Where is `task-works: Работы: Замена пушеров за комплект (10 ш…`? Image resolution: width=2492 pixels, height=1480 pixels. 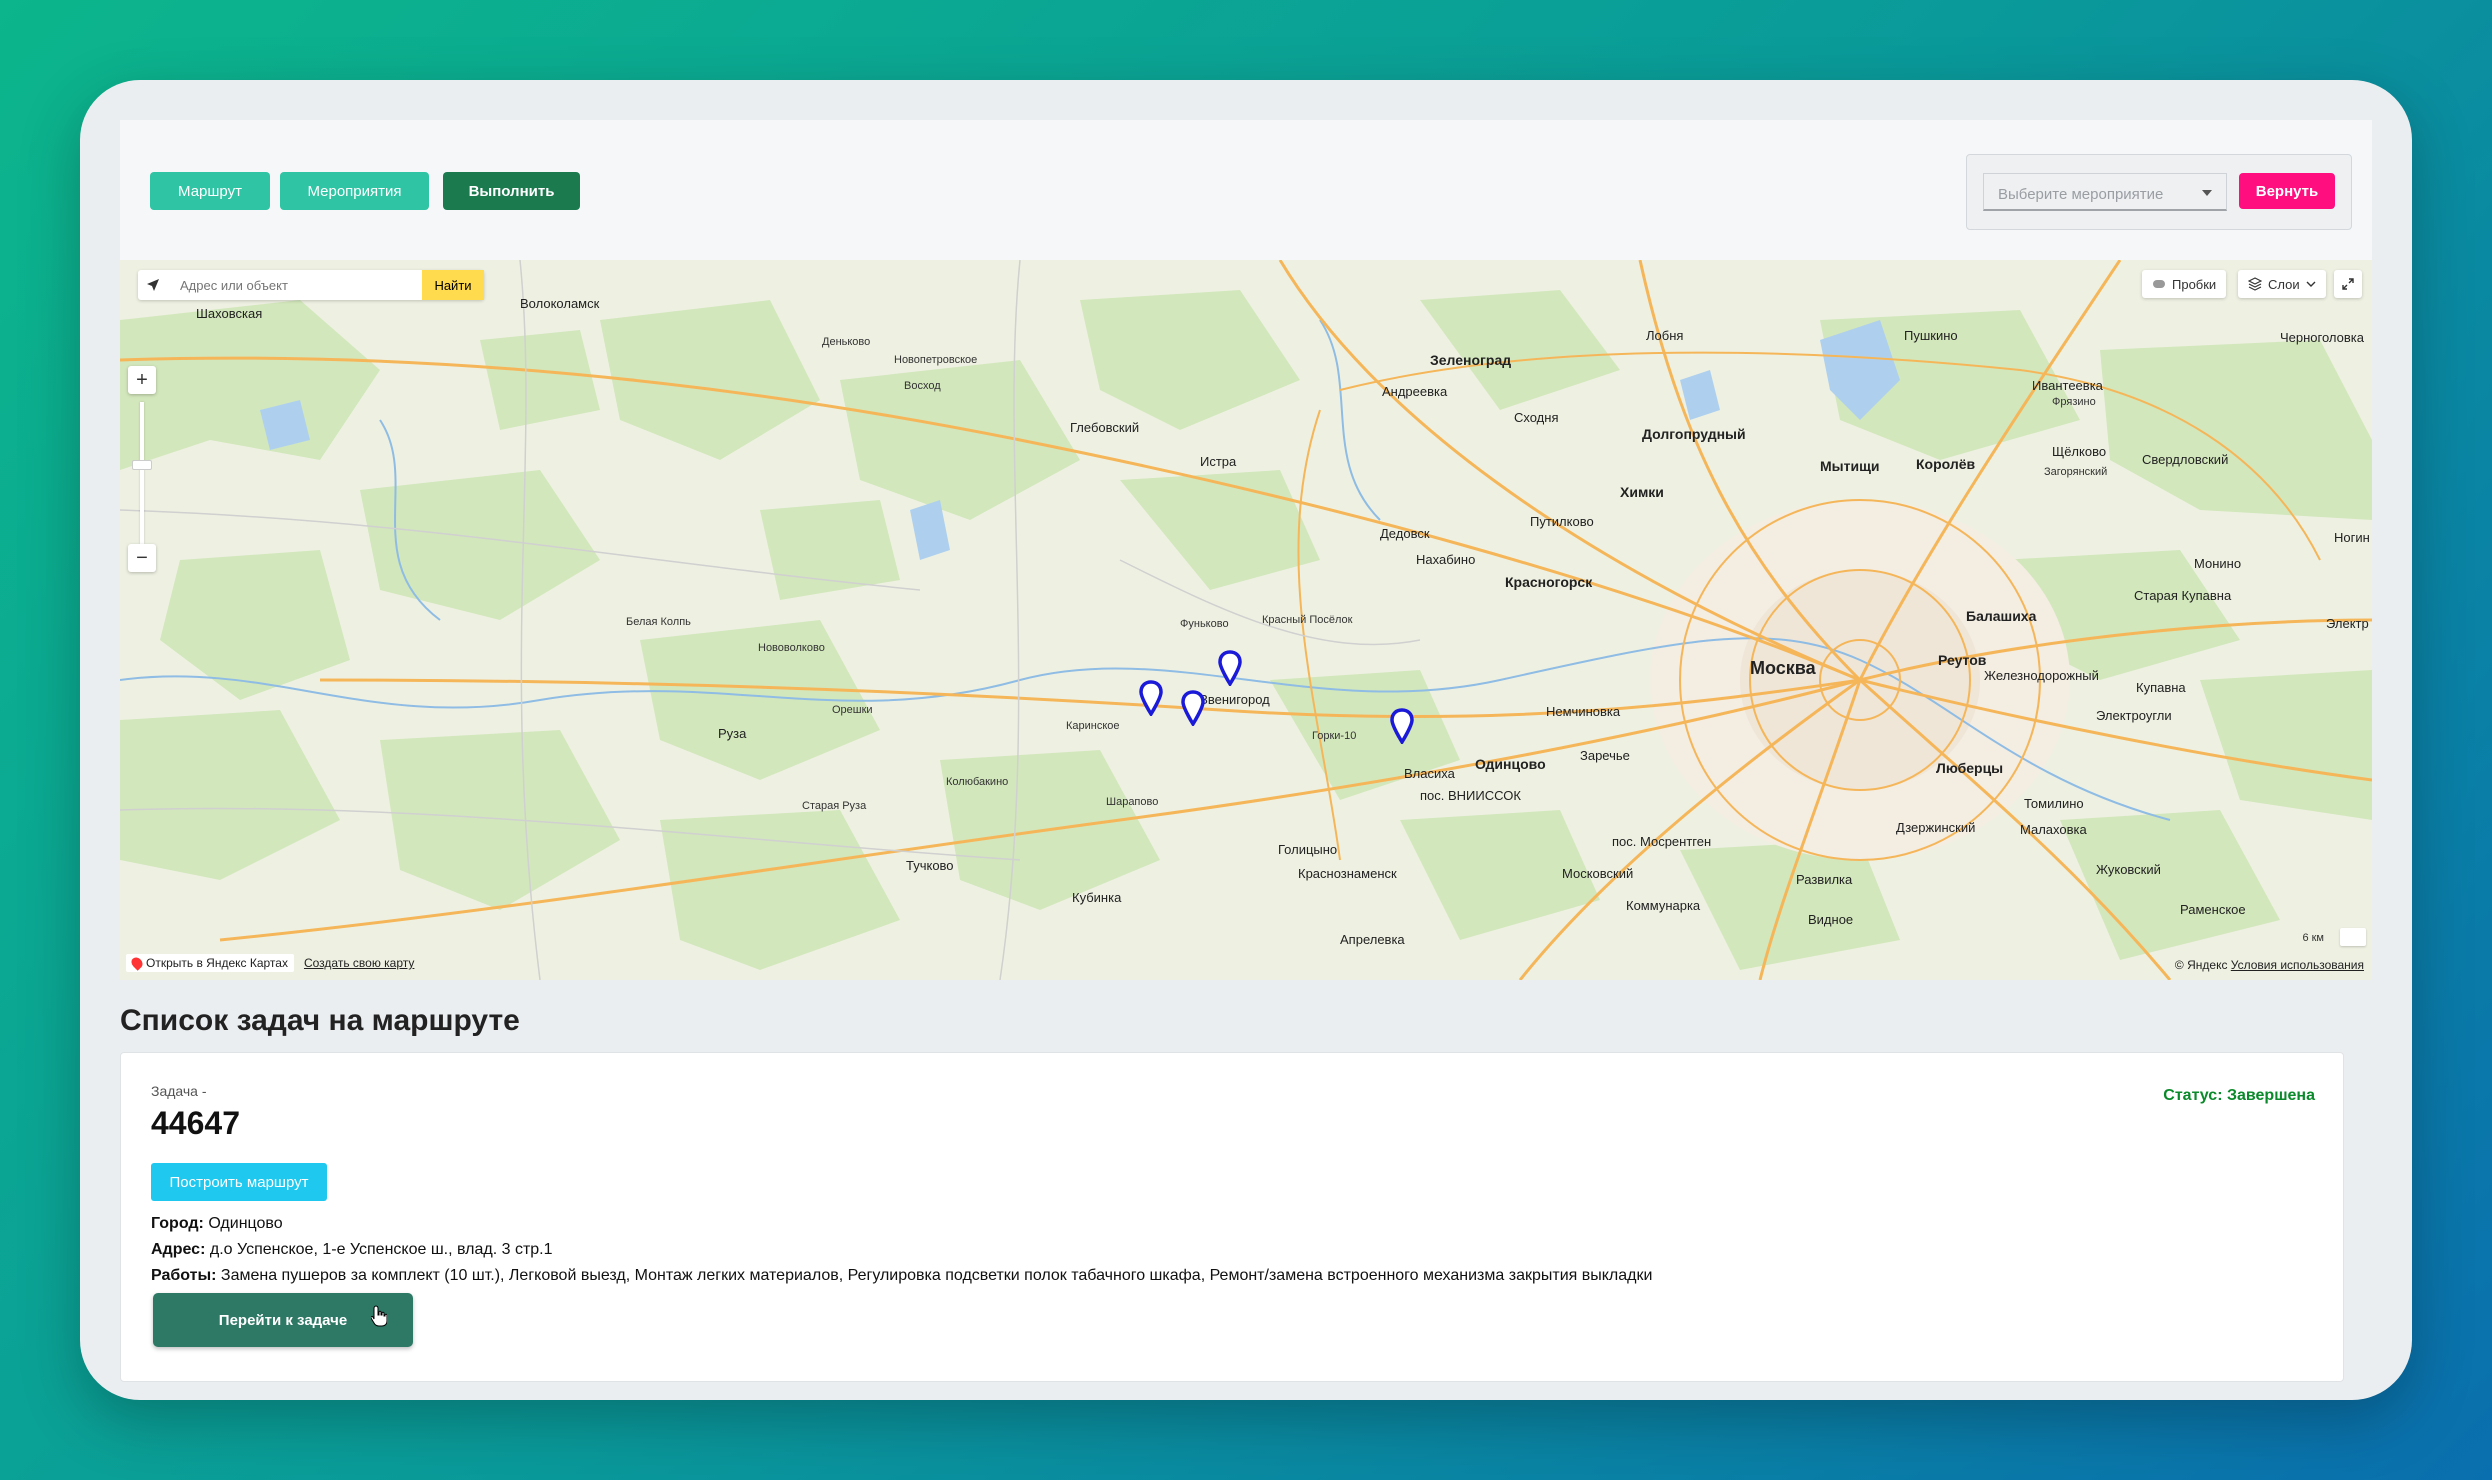
task-works: Работы: Замена пушеров за комплект (10 ш… is located at coordinates (901, 1276).